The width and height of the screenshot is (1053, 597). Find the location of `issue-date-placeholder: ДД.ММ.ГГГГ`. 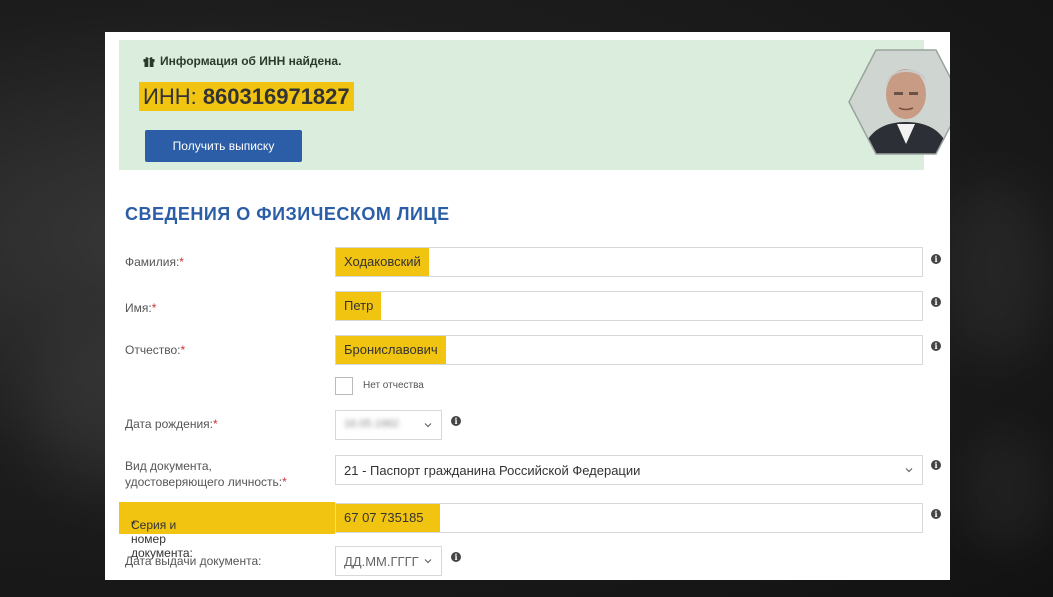

issue-date-placeholder: ДД.ММ.ГГГГ is located at coordinates (381, 561).